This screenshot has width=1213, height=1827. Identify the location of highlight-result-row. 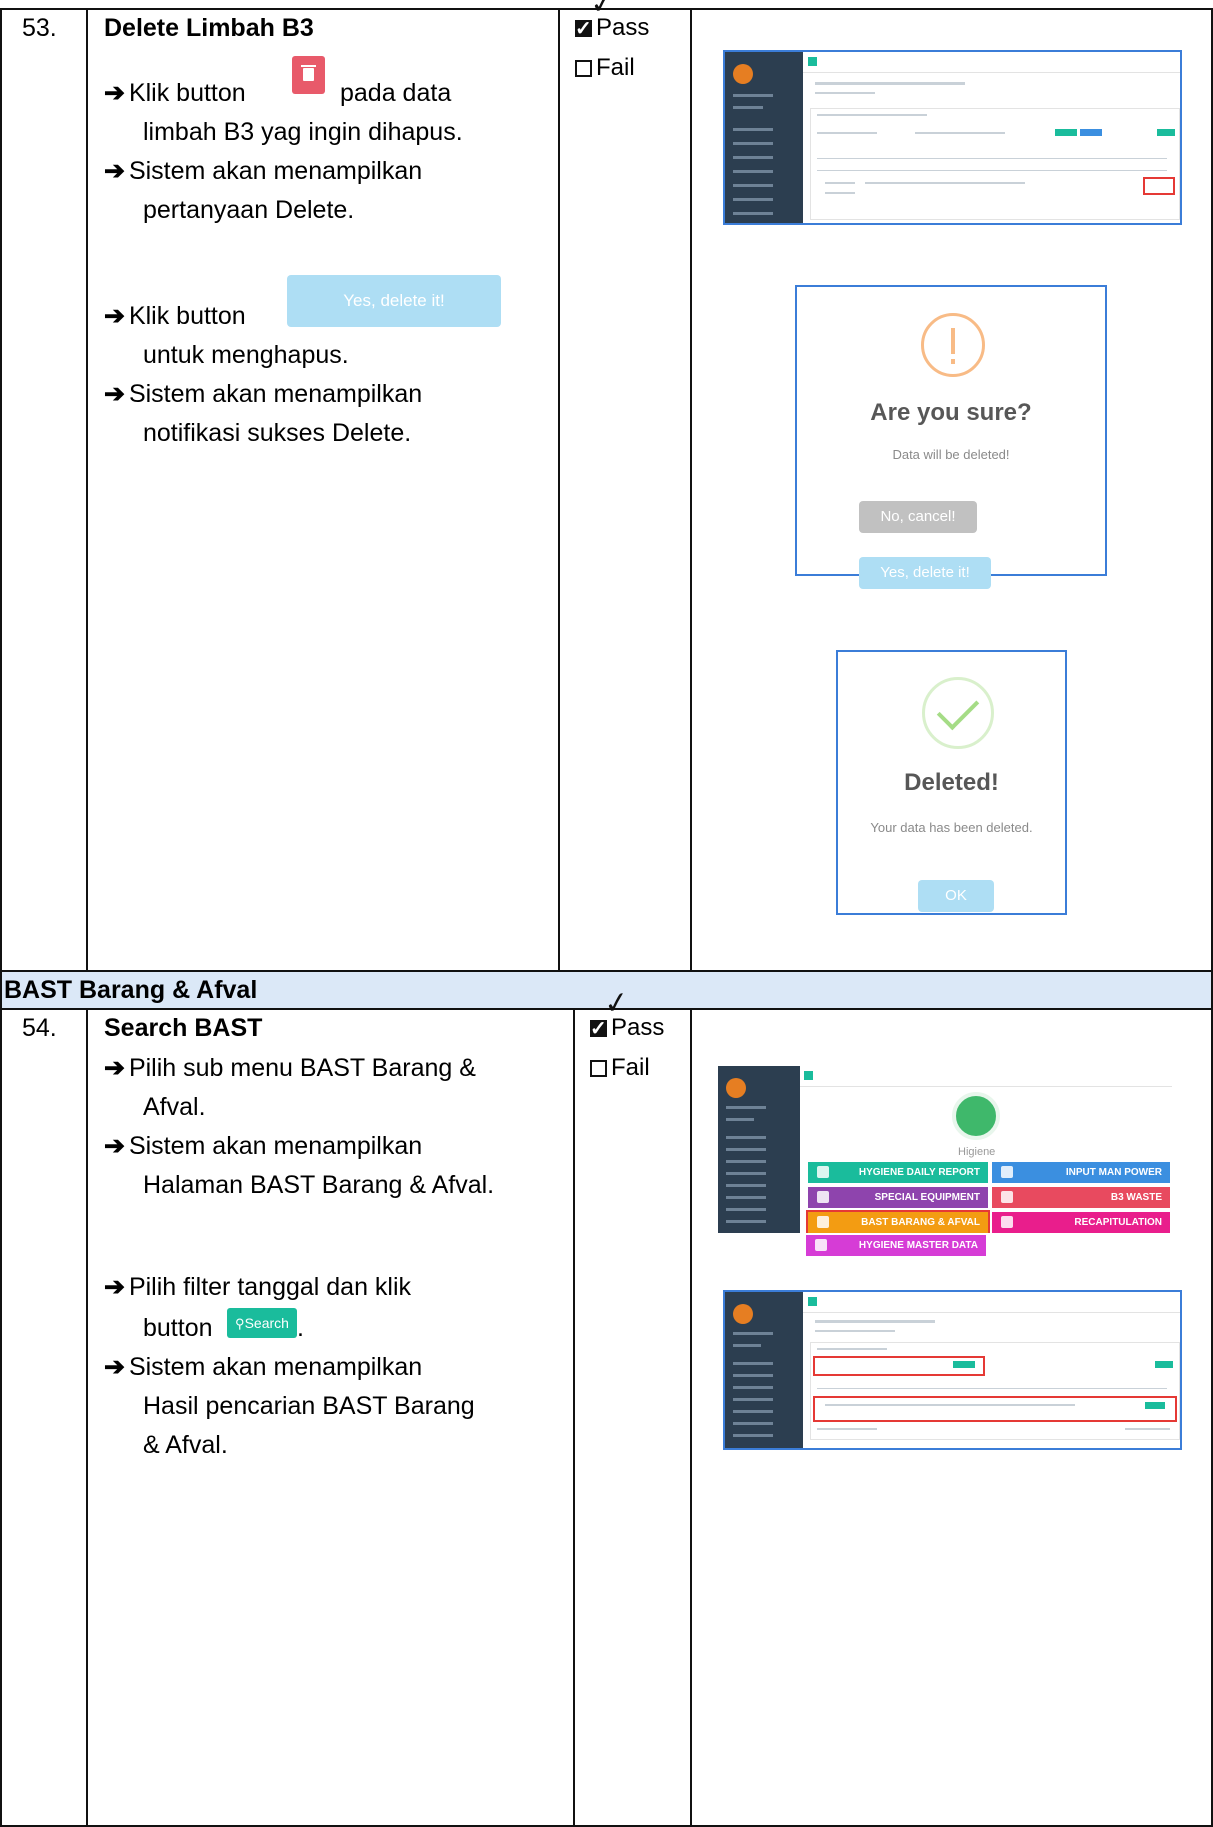
(995, 1409).